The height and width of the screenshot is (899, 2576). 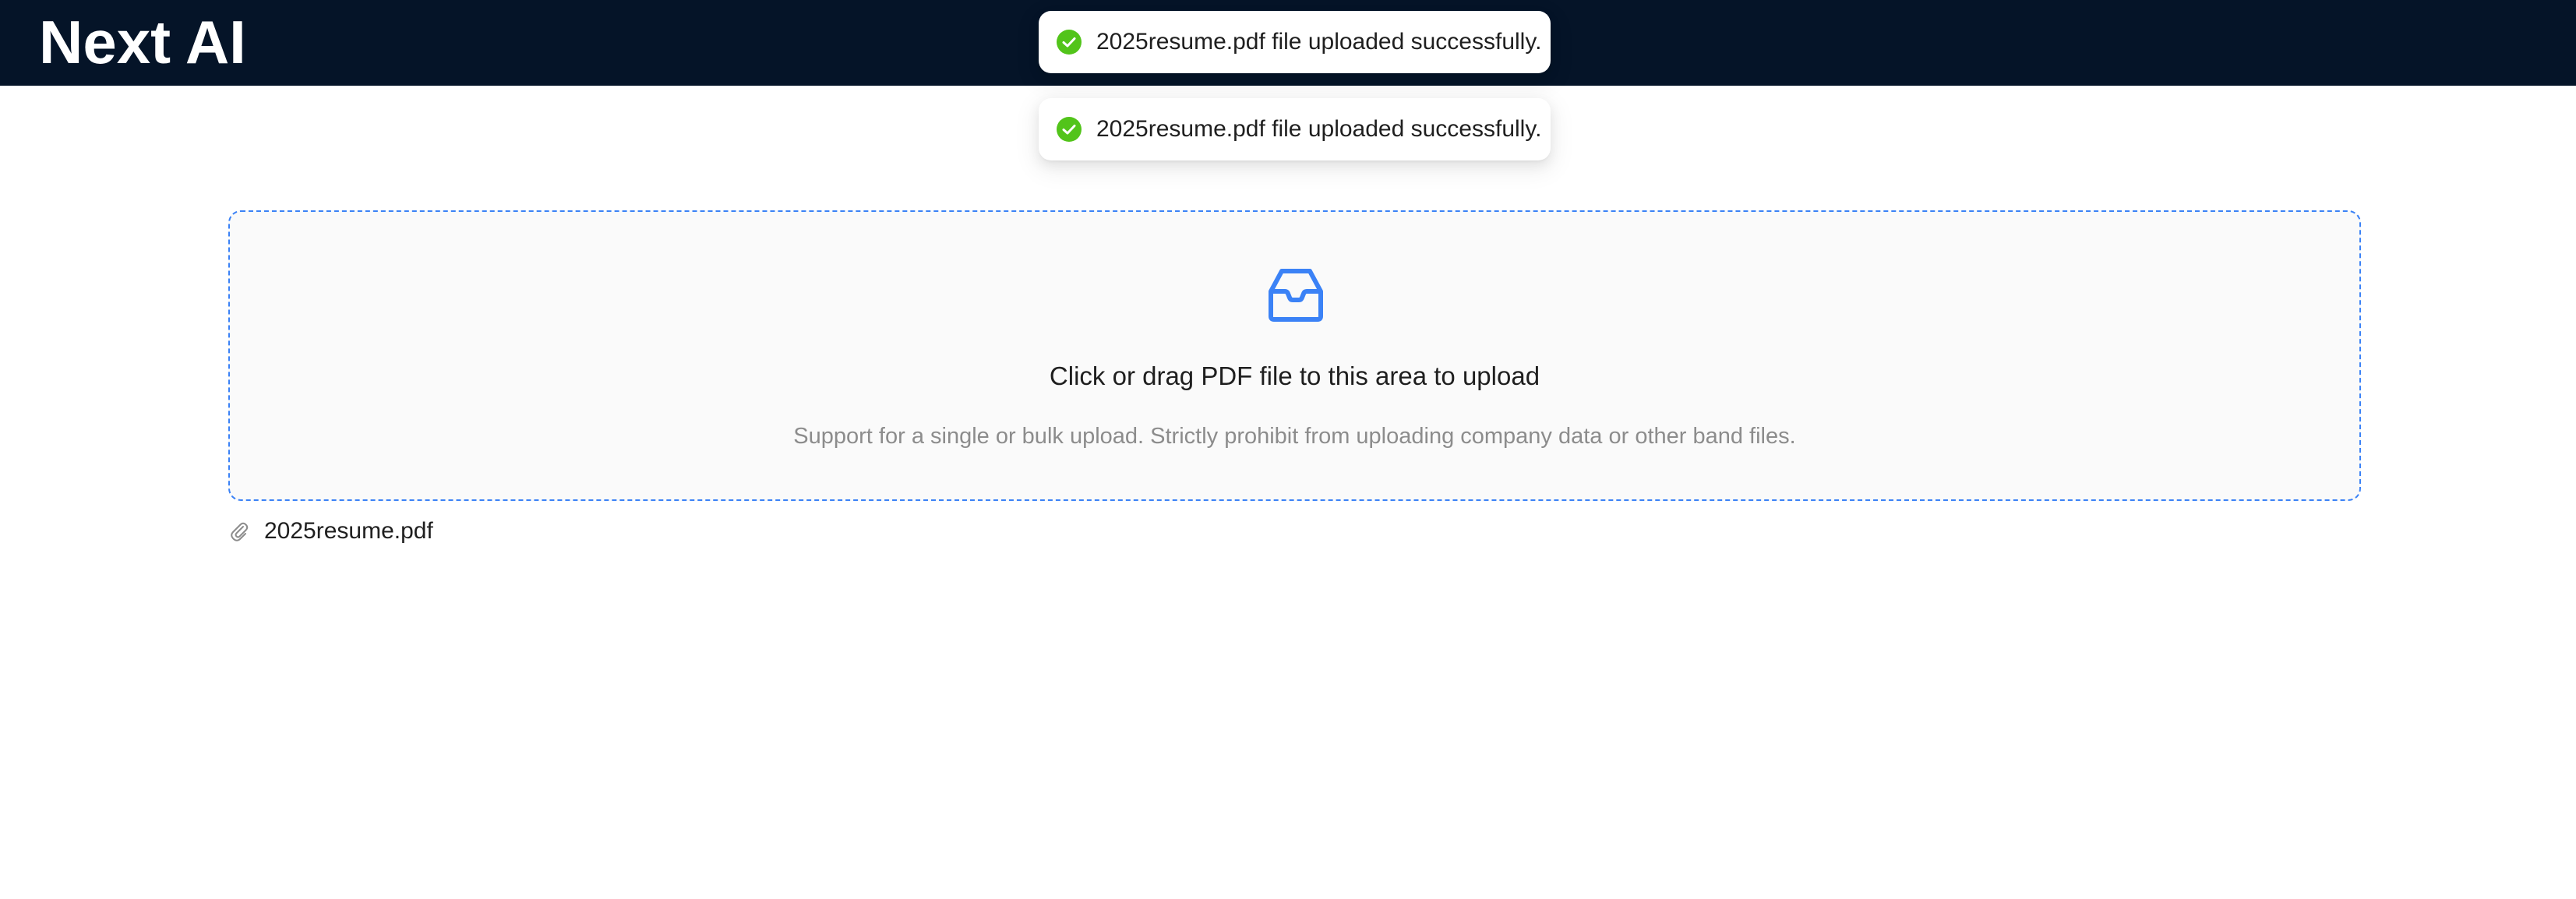 I want to click on uploaded-file-item: 2025resume.pdf, so click(x=330, y=531).